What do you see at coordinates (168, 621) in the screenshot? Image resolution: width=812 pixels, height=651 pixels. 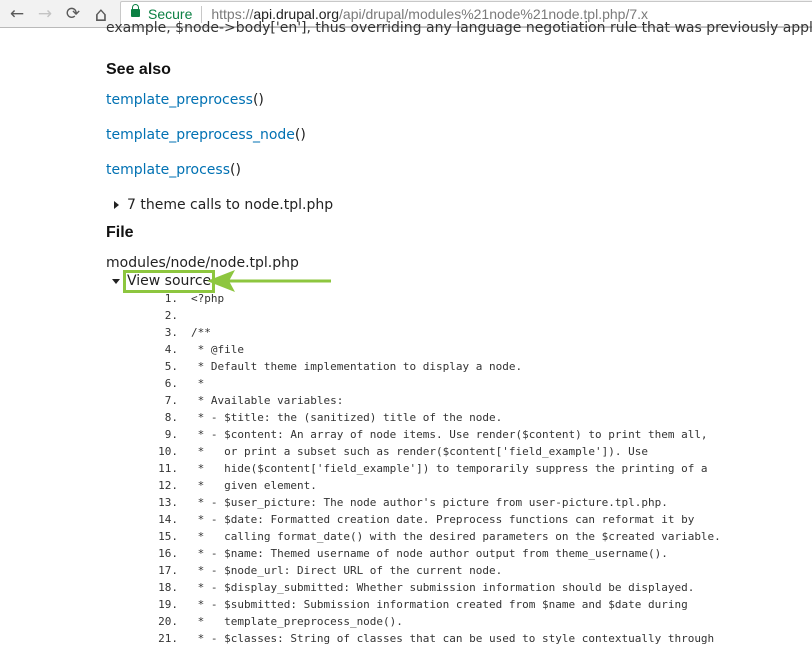 I see `line-number: 20.` at bounding box center [168, 621].